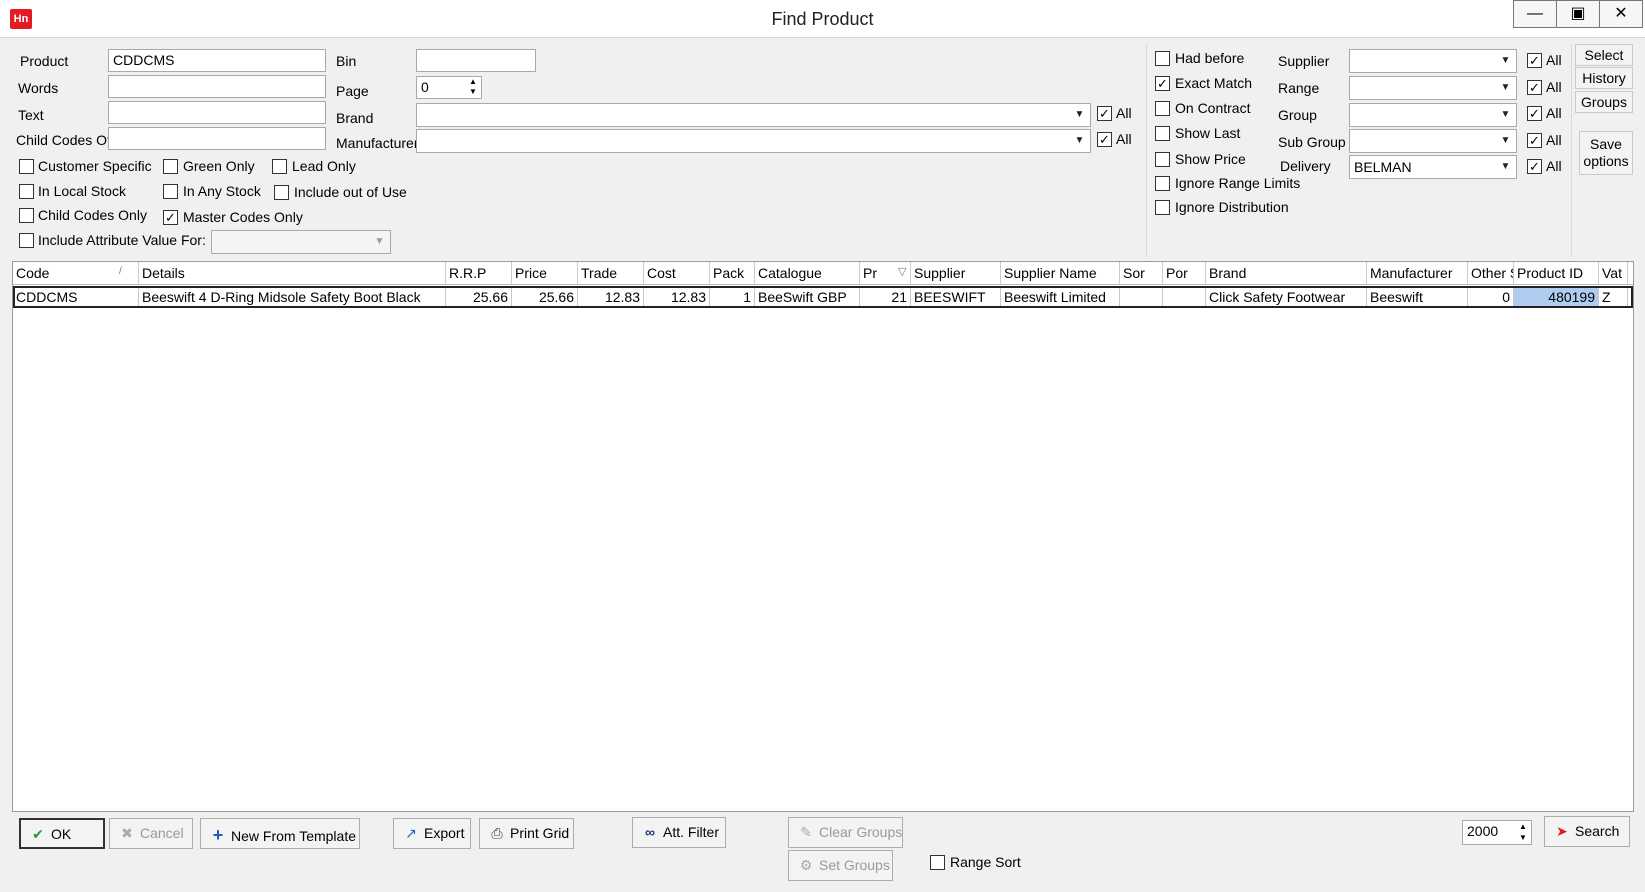 This screenshot has height=892, width=1645. I want to click on column-header: Por, so click(1184, 273).